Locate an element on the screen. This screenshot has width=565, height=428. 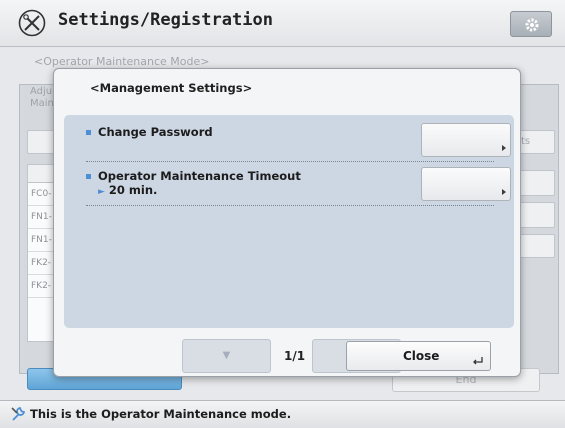
wrench-icon is located at coordinates (18, 413).